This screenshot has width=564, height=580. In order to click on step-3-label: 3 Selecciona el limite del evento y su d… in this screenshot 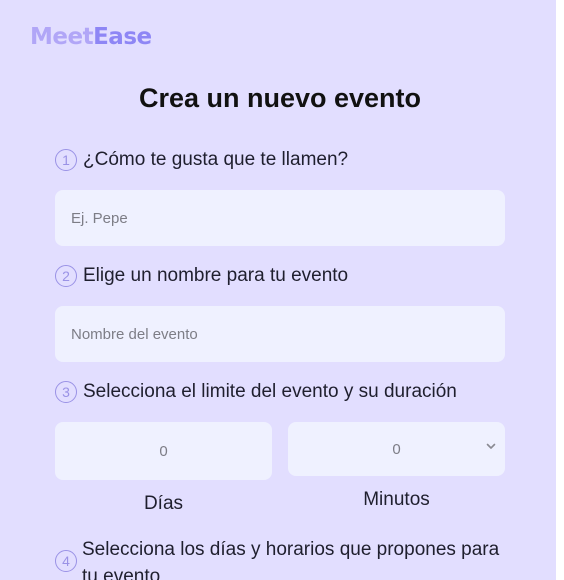, I will do `click(256, 392)`.